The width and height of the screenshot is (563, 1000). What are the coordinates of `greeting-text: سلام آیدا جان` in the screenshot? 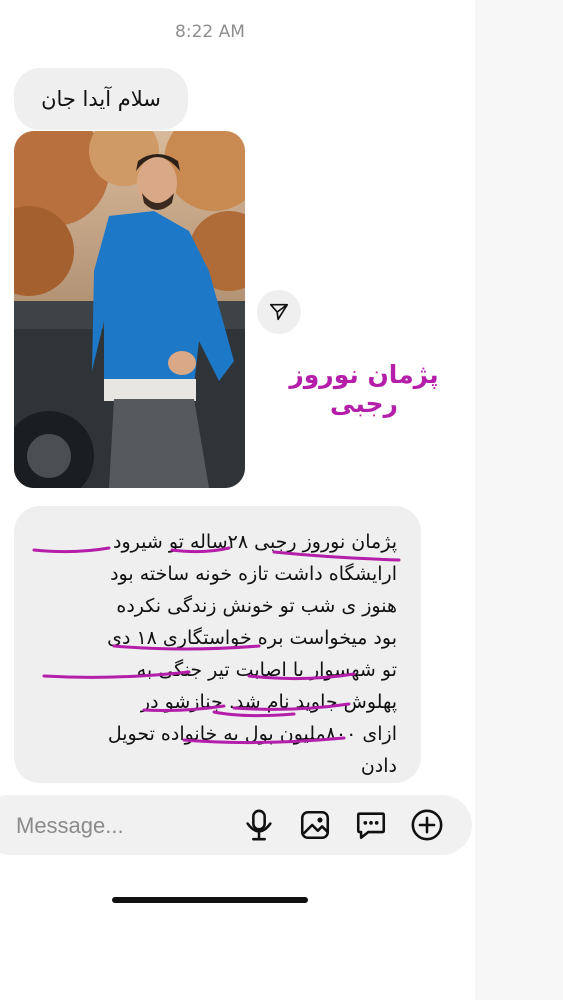 It's located at (101, 99).